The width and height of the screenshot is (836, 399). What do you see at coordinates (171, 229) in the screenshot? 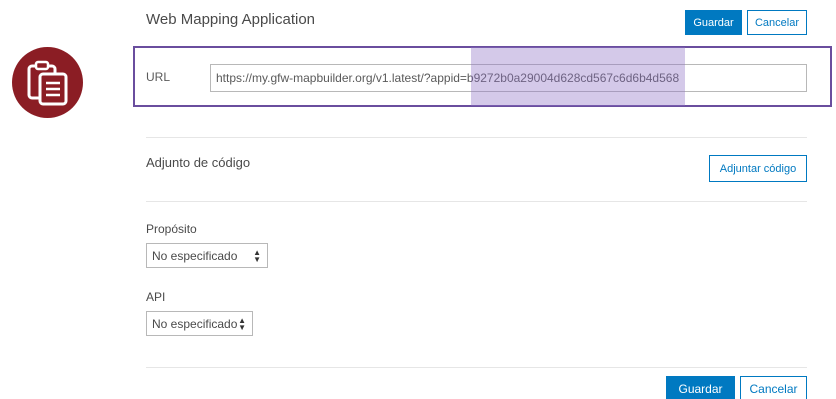
I see `purpose-label: Propósito` at bounding box center [171, 229].